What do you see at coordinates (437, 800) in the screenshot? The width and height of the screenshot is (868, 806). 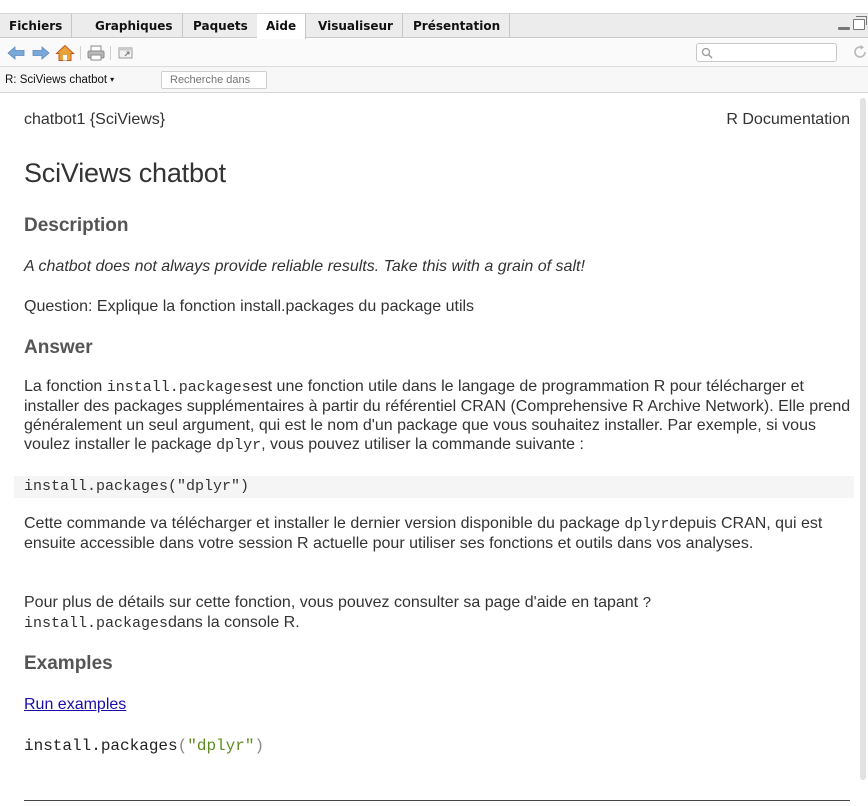 I see `divider` at bounding box center [437, 800].